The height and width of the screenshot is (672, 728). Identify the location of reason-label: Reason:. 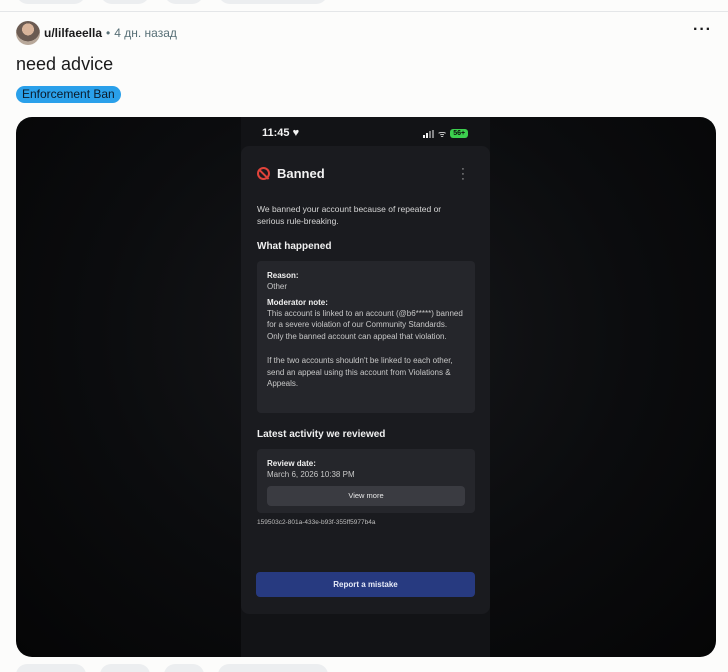
(283, 275).